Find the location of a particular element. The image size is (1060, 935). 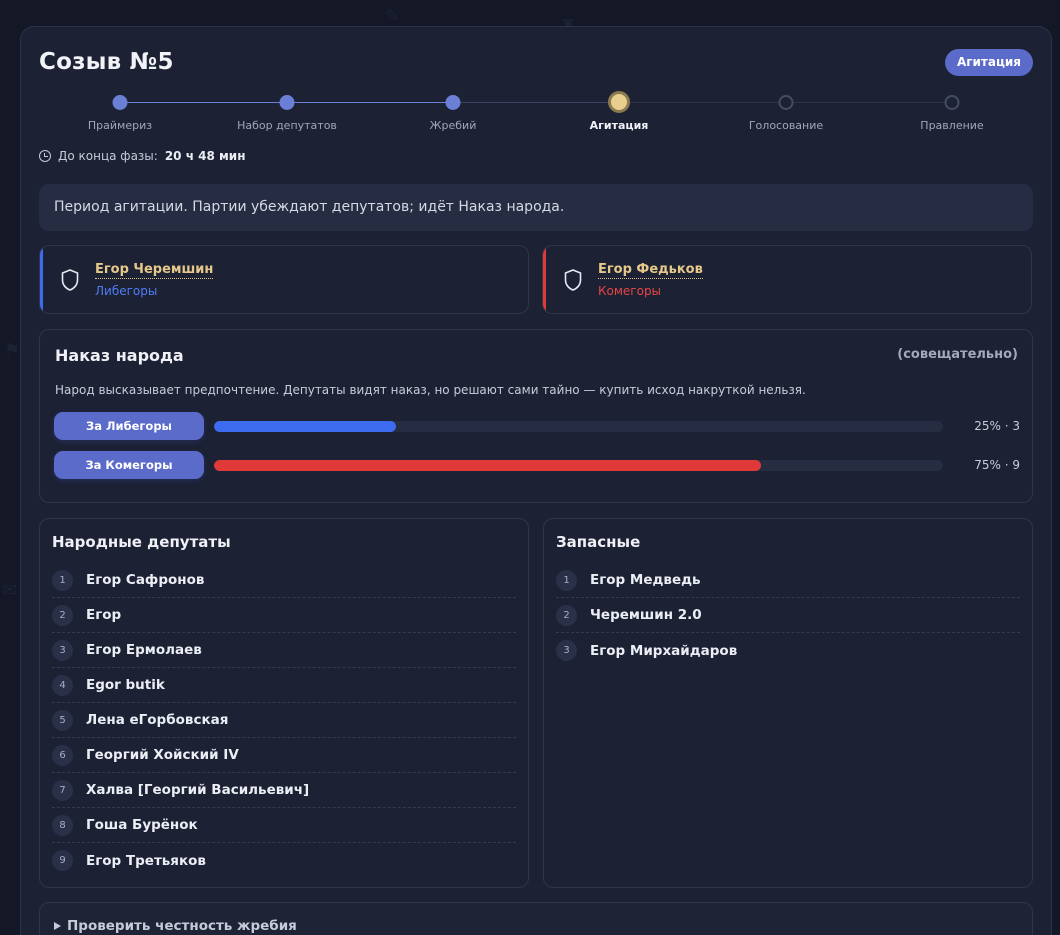

details-summary-label: Проверить честность жребия is located at coordinates (182, 926).